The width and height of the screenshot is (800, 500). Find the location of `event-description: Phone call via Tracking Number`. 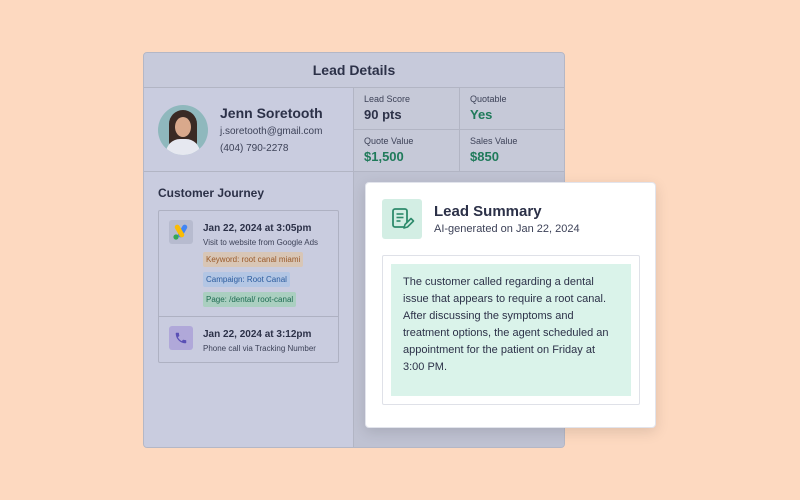

event-description: Phone call via Tracking Number is located at coordinates (259, 348).